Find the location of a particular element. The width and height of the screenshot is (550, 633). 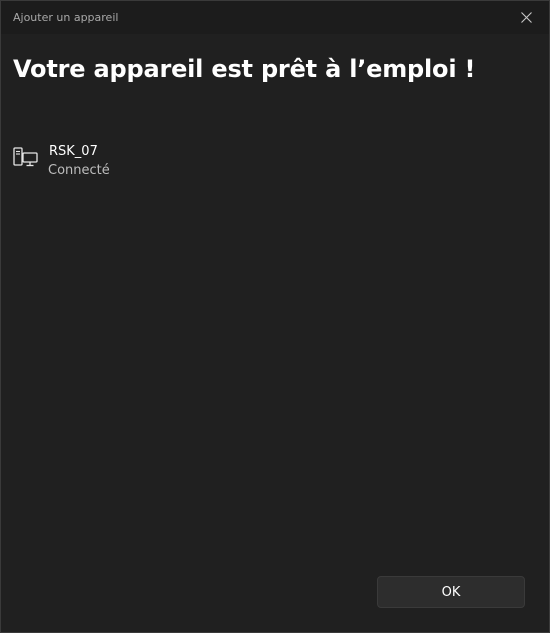

page-title: Votre appareil est prêt à l’emploi ! is located at coordinates (244, 69).